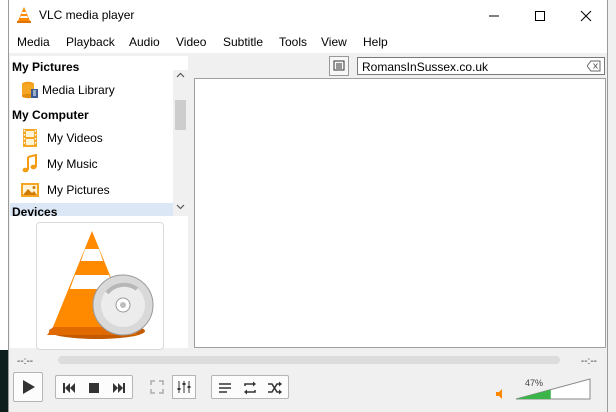  I want to click on minimize-button, so click(494, 15).